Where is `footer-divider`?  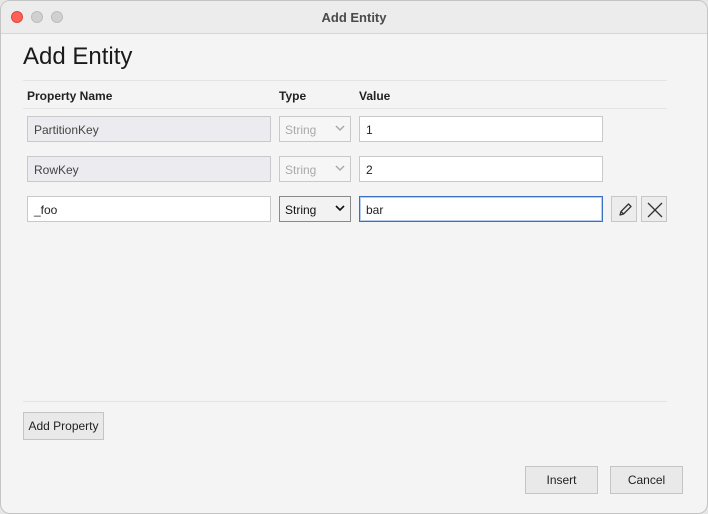
footer-divider is located at coordinates (345, 401).